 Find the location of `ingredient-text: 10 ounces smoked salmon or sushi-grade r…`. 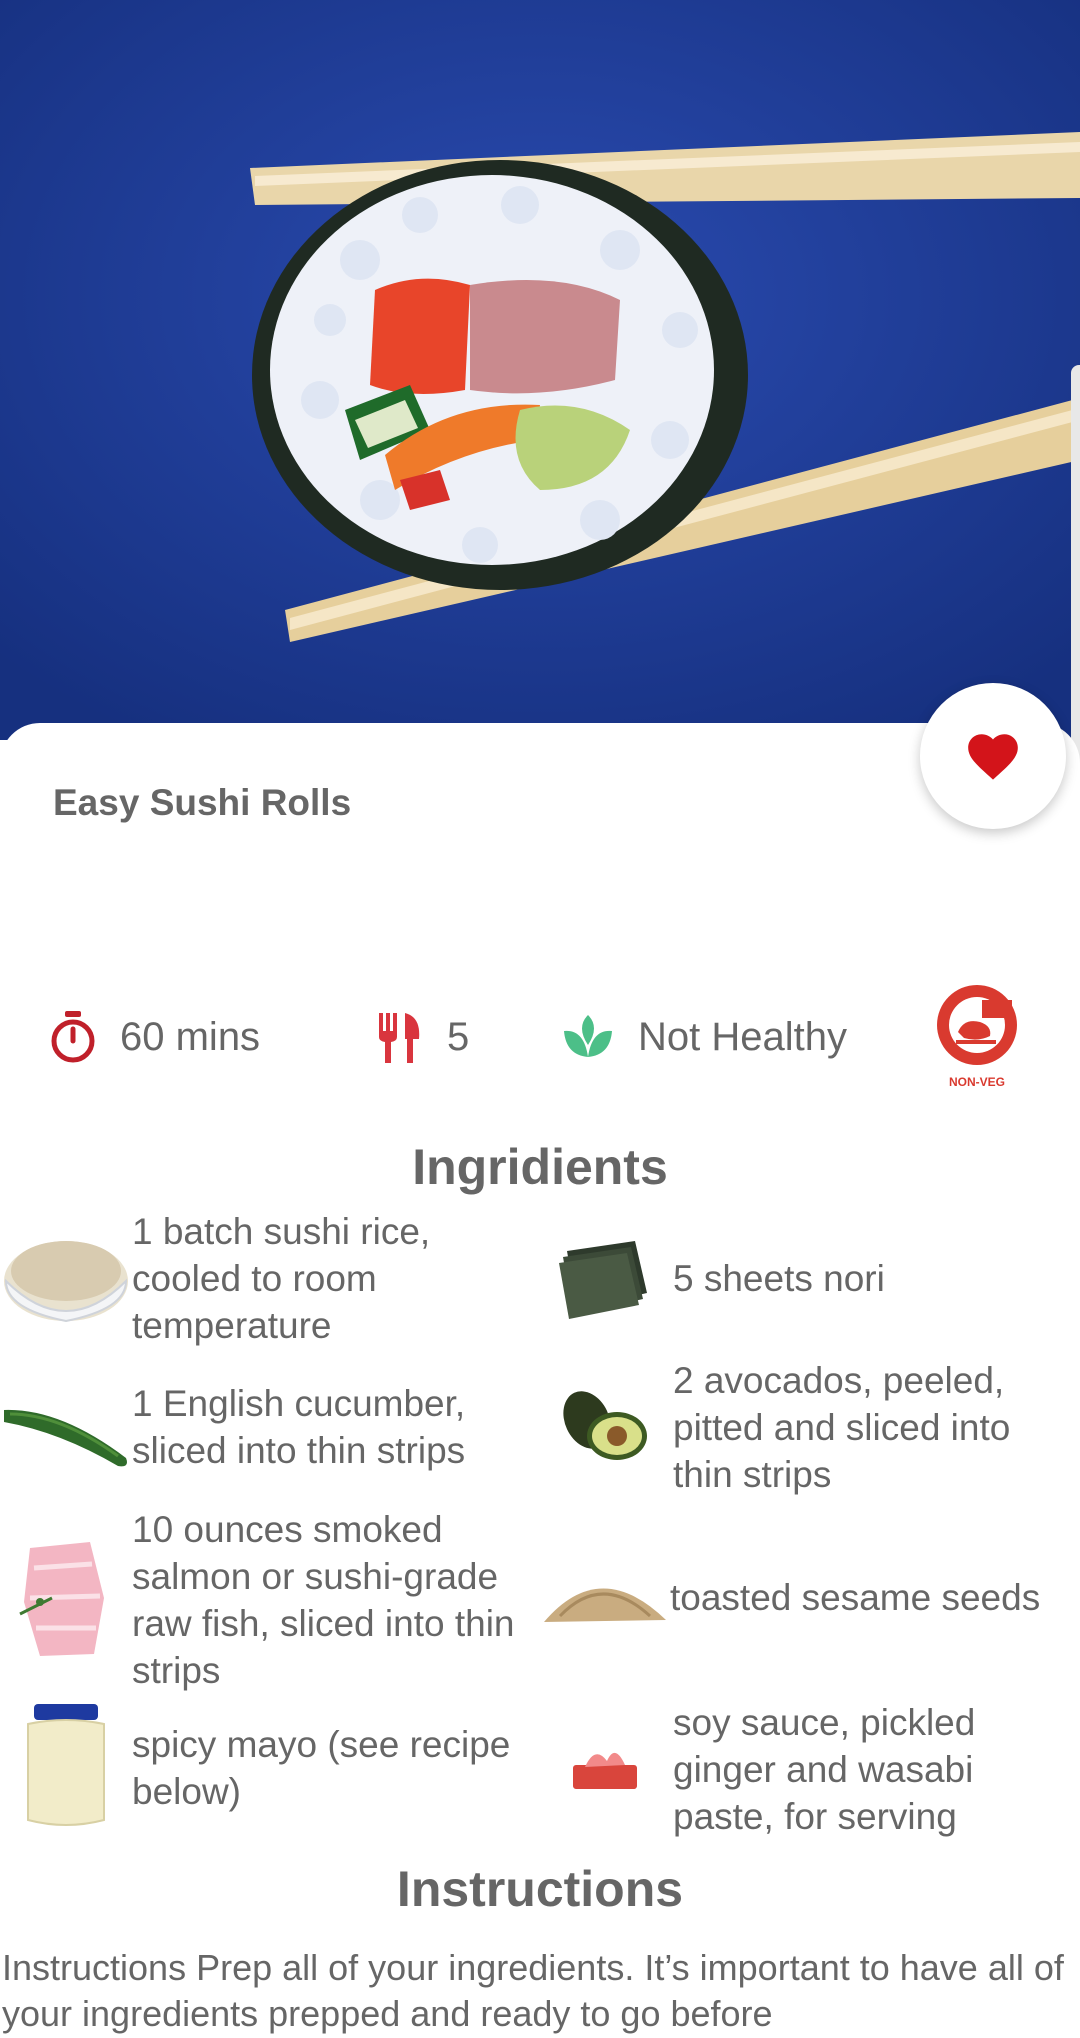

ingredient-text: 10 ounces smoked salmon or sushi-grade r… is located at coordinates (323, 1600).